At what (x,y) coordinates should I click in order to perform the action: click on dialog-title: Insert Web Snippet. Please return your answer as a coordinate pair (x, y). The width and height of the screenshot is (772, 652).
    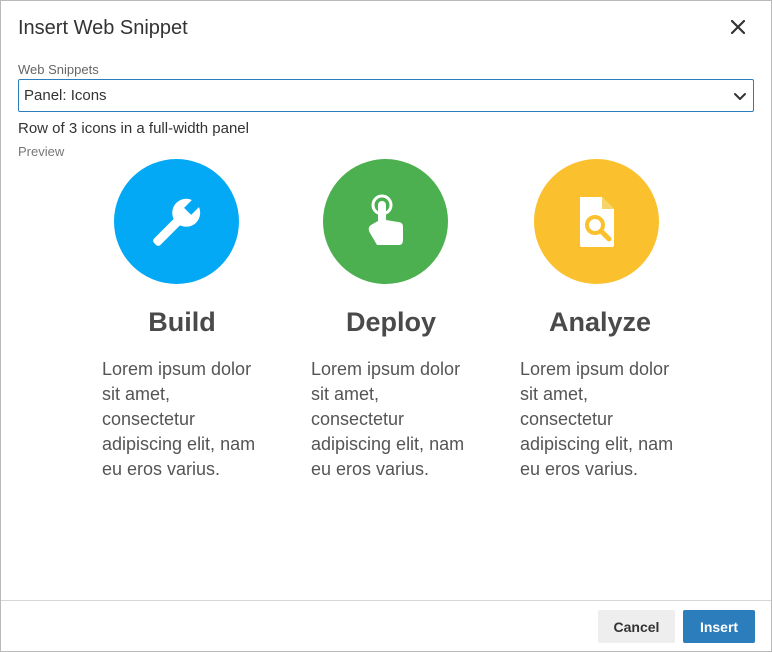
    Looking at the image, I should click on (103, 28).